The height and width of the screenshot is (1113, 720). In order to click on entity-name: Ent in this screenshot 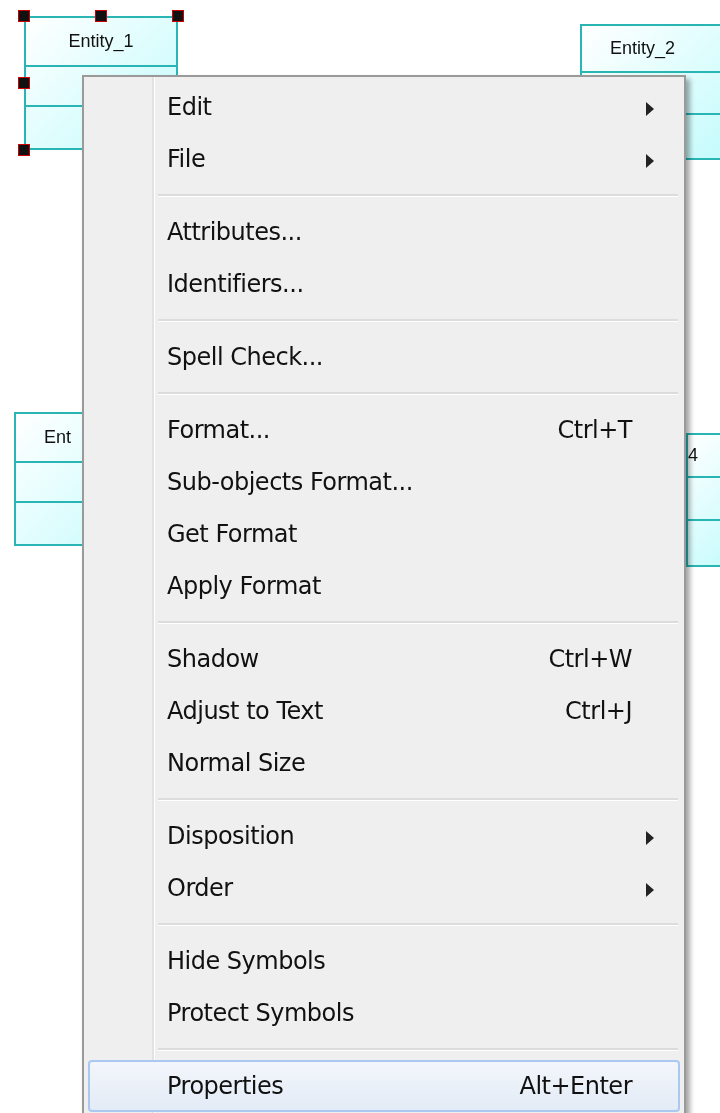, I will do `click(58, 437)`.